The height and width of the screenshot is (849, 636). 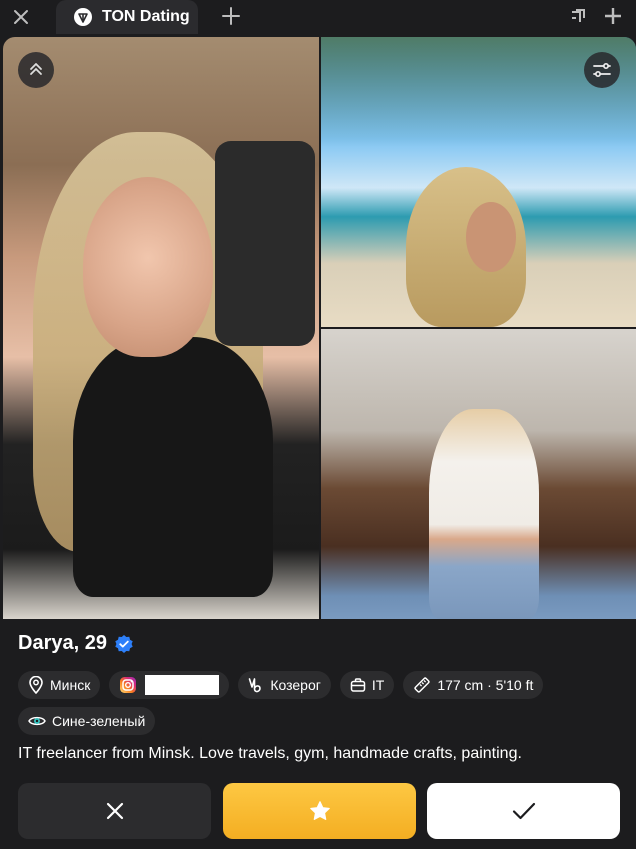 I want to click on star-icon, so click(x=319, y=810).